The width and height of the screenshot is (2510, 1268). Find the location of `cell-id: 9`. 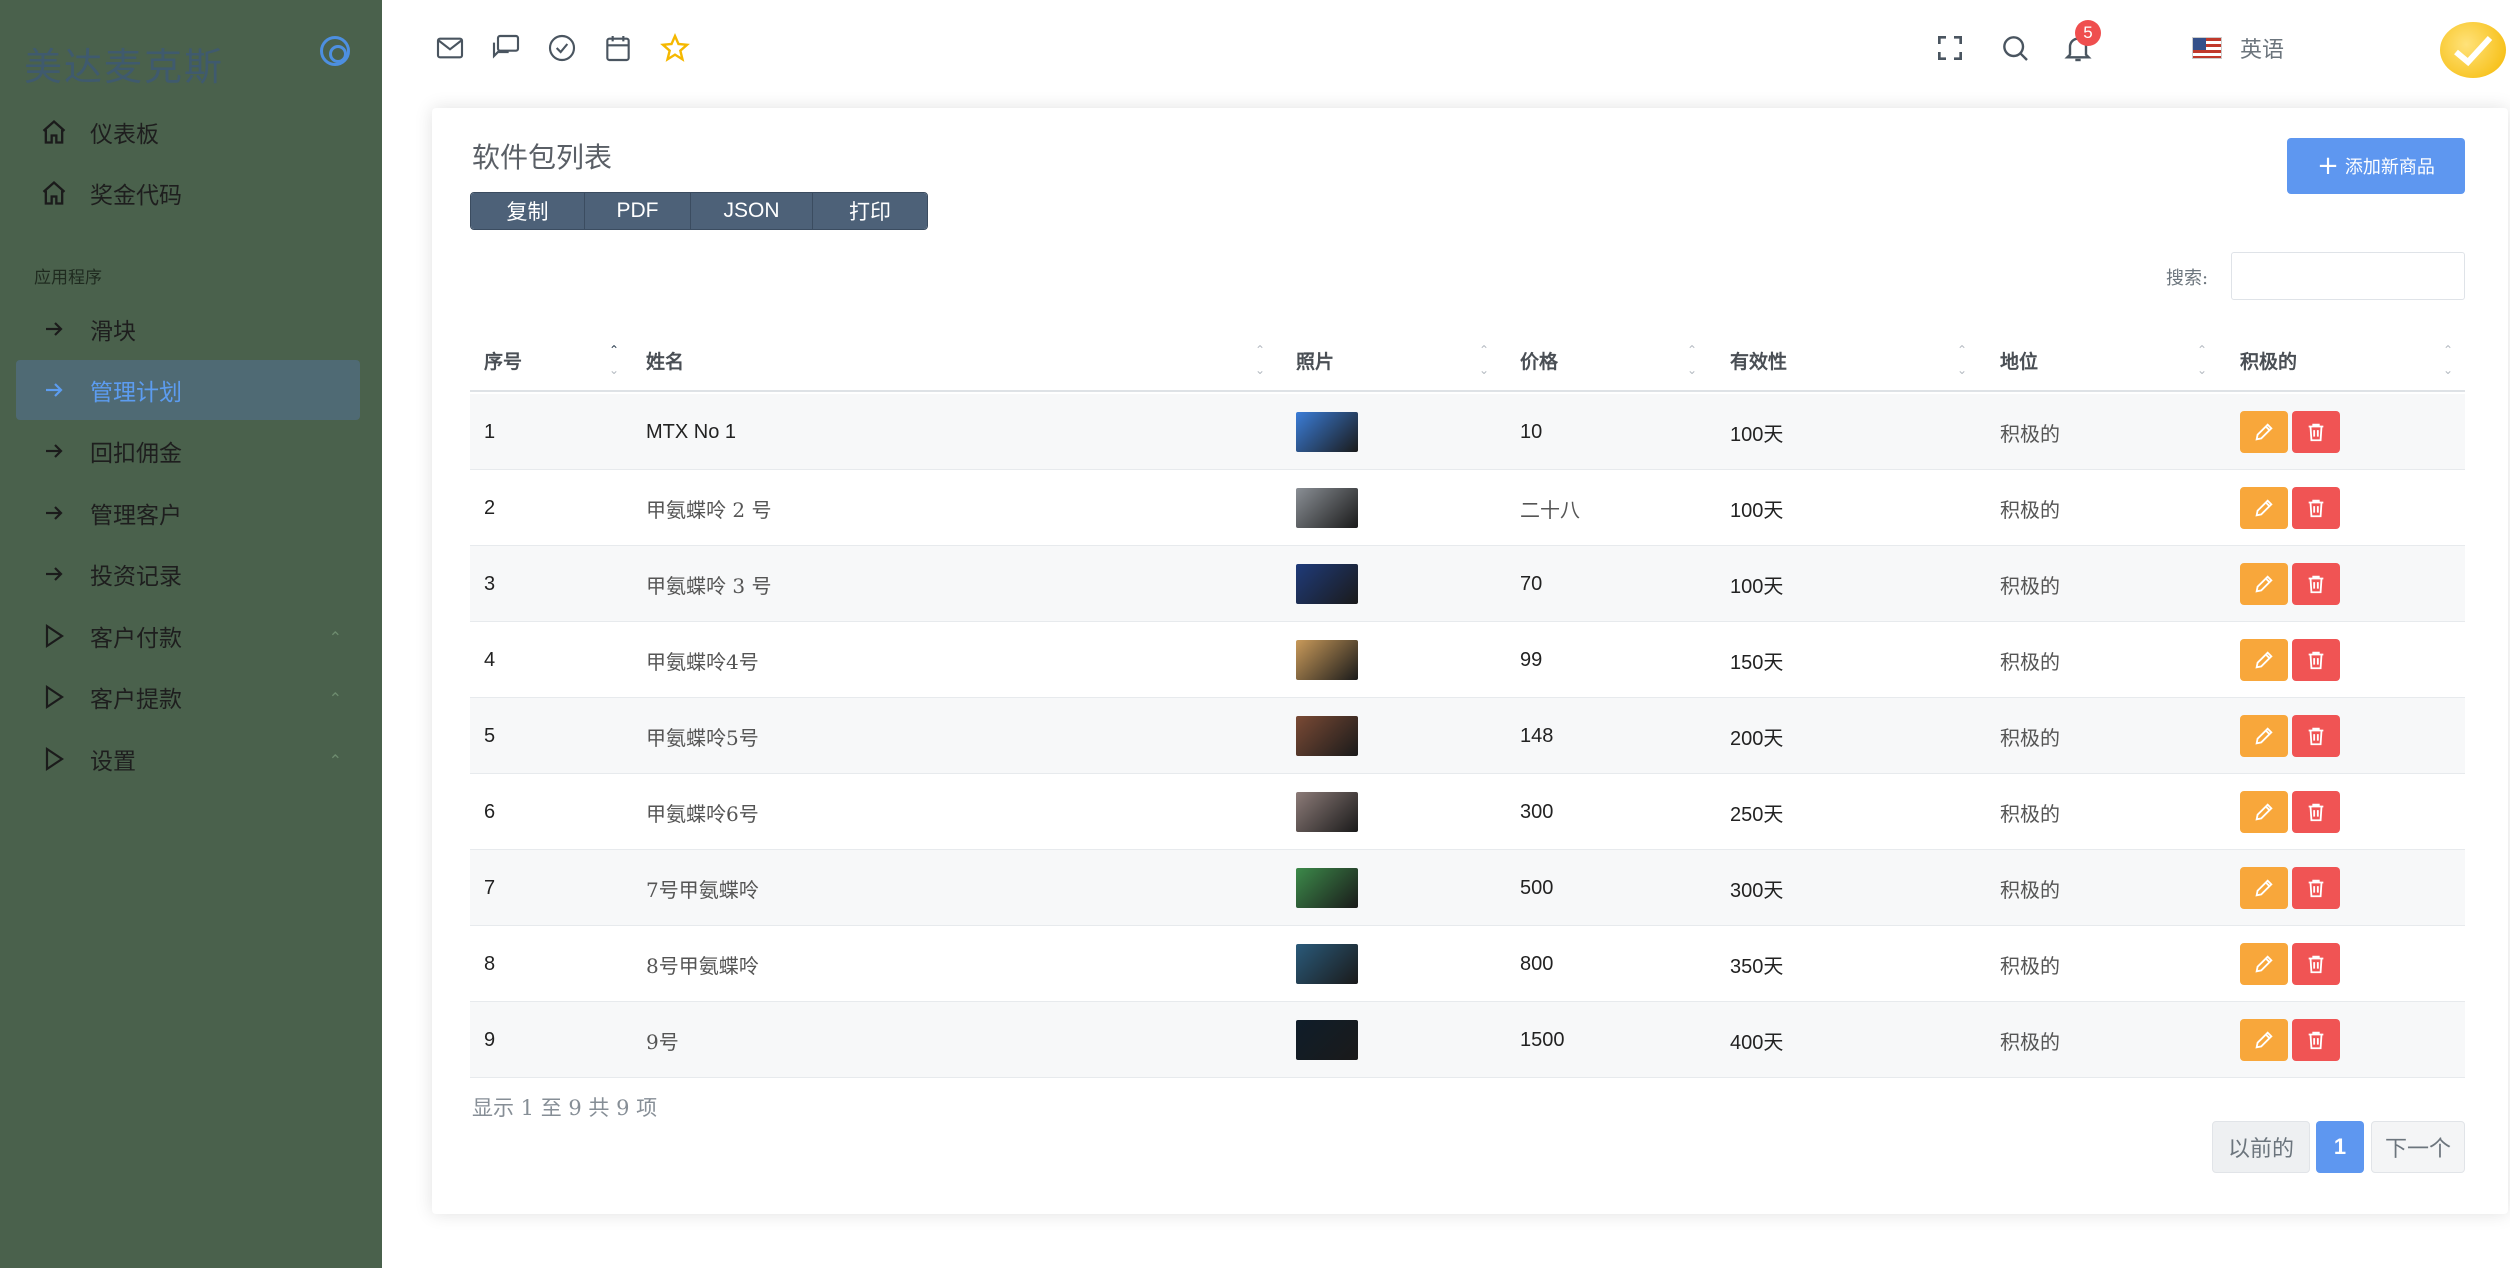

cell-id: 9 is located at coordinates (490, 1039).